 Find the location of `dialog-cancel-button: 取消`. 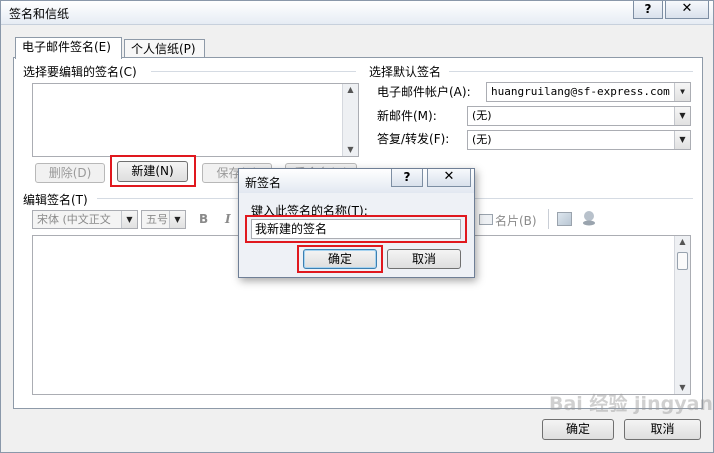

dialog-cancel-button: 取消 is located at coordinates (424, 259).